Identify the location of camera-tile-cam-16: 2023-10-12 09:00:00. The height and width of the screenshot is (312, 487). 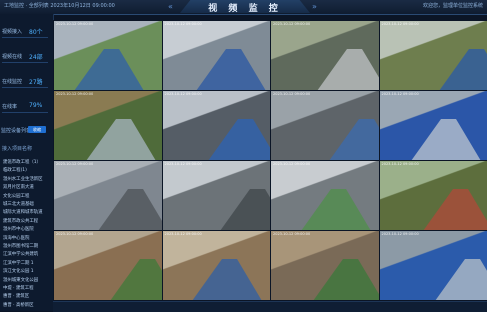
(433, 265).